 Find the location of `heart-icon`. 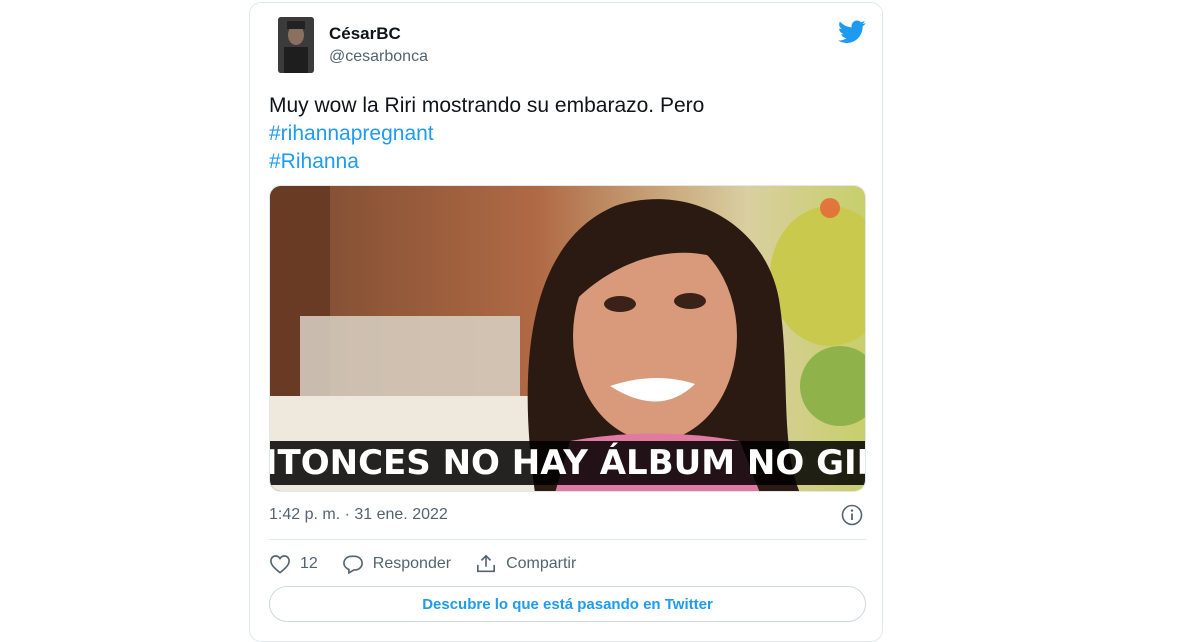

heart-icon is located at coordinates (280, 564).